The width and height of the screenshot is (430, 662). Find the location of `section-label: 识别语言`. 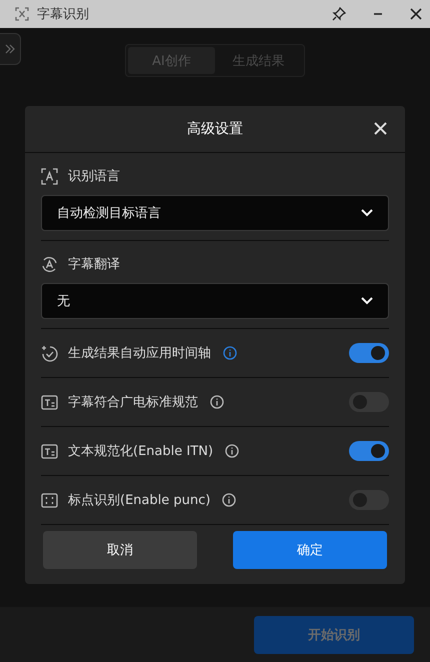

section-label: 识别语言 is located at coordinates (94, 176).